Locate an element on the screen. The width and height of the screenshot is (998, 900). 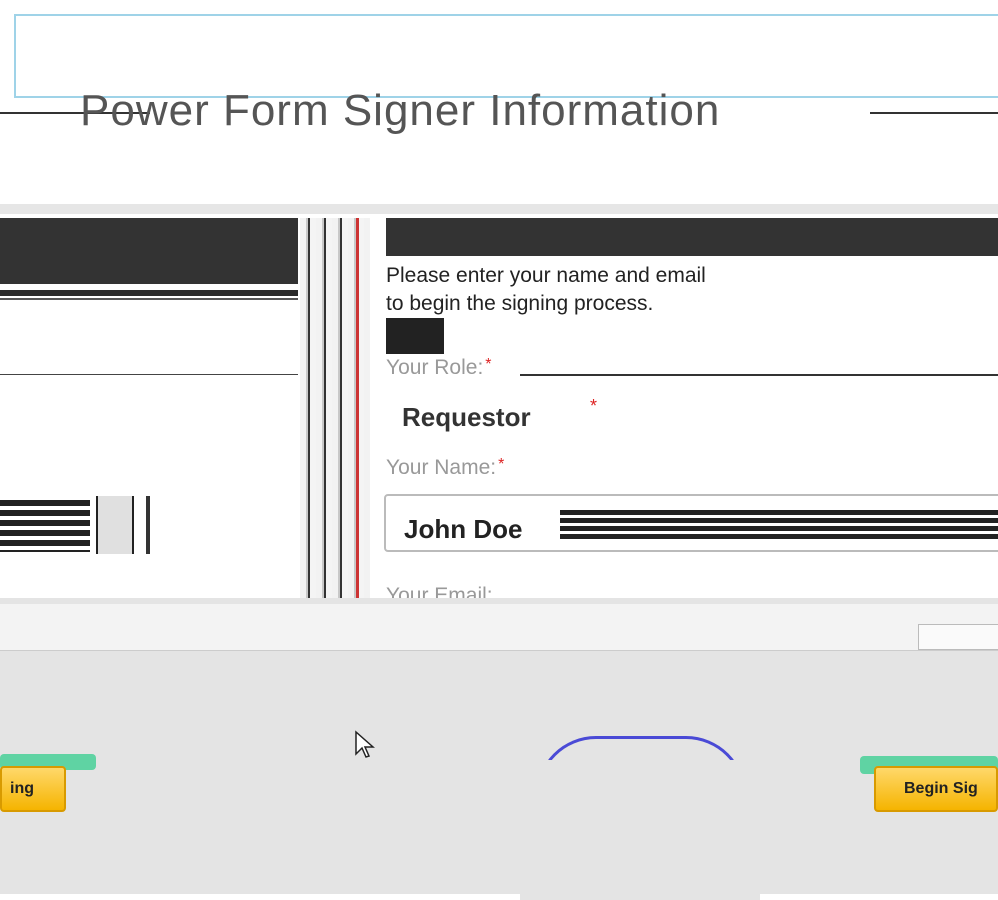
role-value: Requestor is located at coordinates (466, 417).